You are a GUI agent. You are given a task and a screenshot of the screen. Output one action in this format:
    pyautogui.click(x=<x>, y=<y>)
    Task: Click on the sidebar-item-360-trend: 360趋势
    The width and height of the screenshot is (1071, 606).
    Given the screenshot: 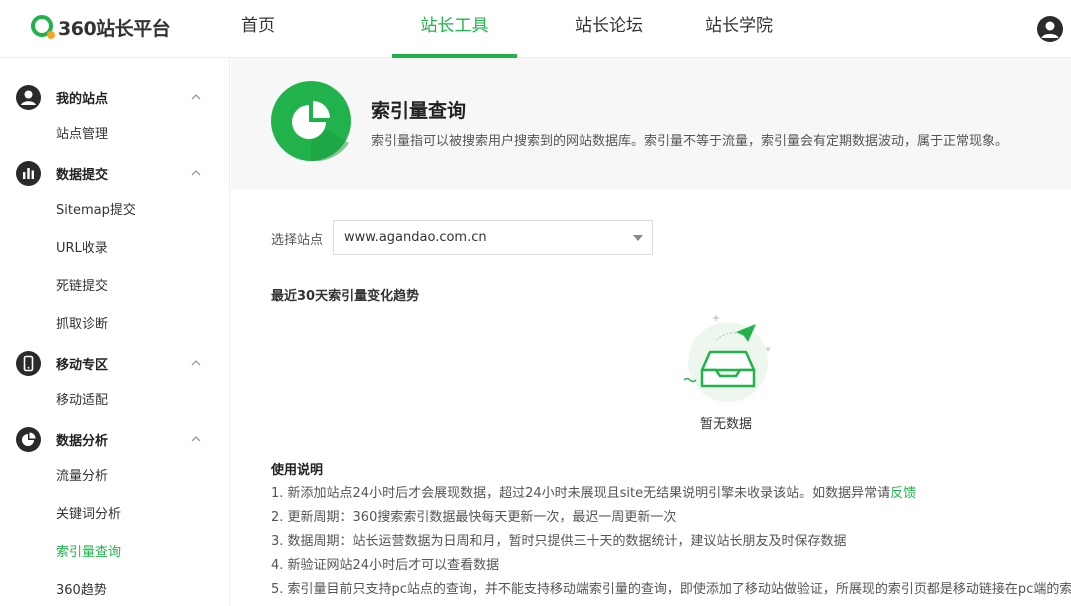 What is the action you would take?
    pyautogui.click(x=81, y=591)
    